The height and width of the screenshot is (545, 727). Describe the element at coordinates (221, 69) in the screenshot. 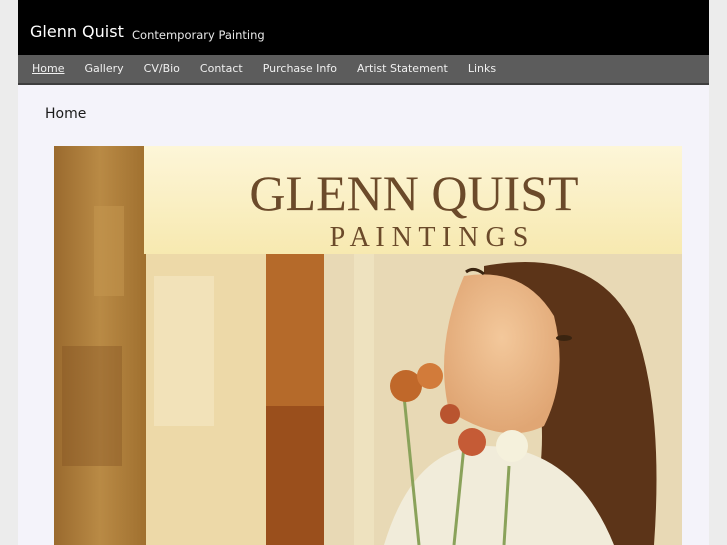

I see `nav-item-contact: Contact` at that location.